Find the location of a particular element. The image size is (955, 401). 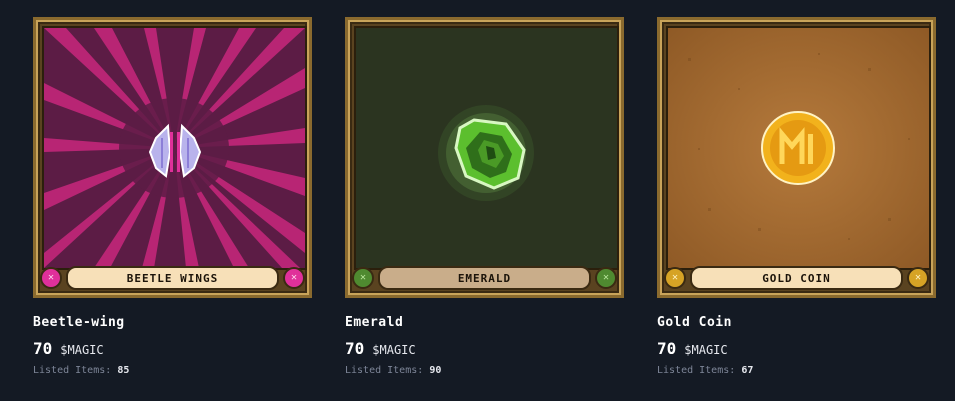

plate-label: GOLD COIN is located at coordinates (796, 278).